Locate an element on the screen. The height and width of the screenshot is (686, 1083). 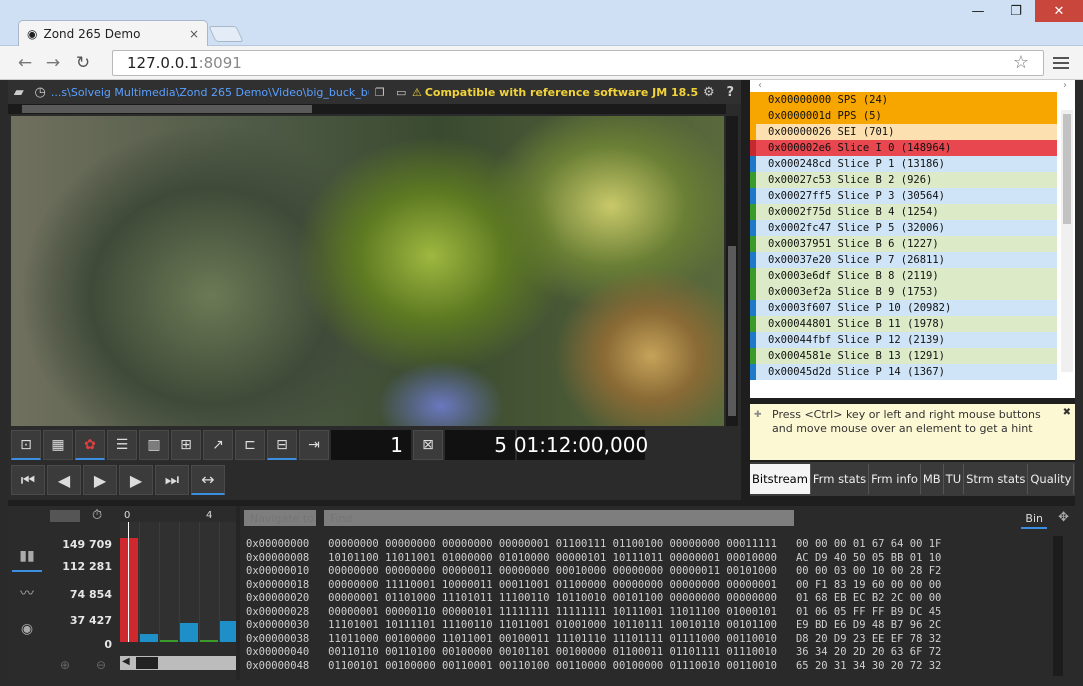
packet-row: 0x0003ef2a Slice B 9 (1753) is located at coordinates (903, 292).